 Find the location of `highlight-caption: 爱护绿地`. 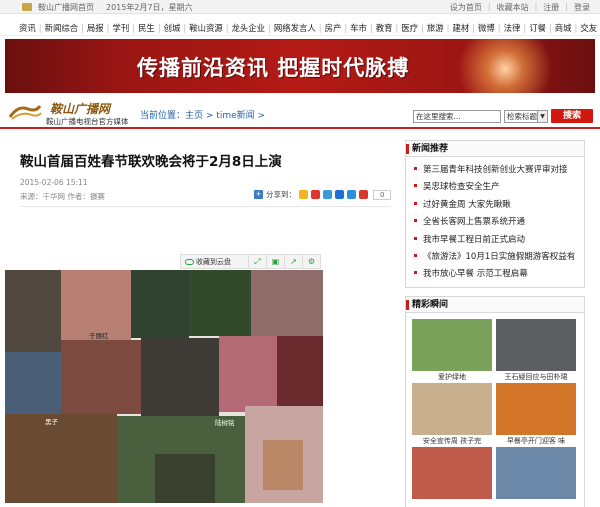

highlight-caption: 爱护绿地 is located at coordinates (452, 377).